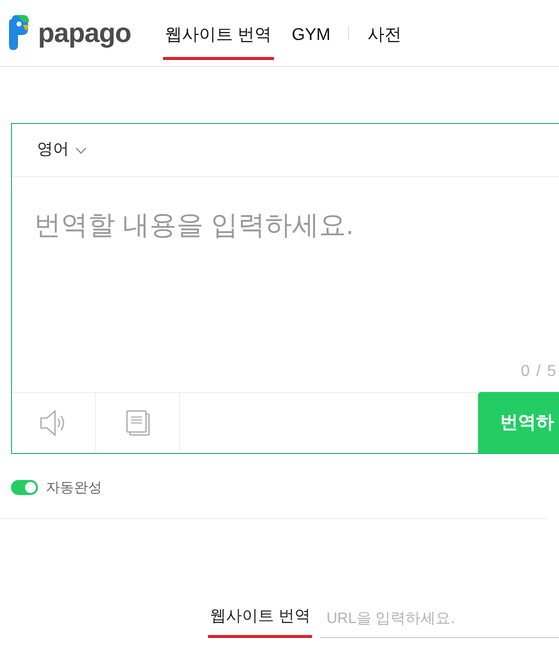 This screenshot has width=559, height=655. Describe the element at coordinates (384, 33) in the screenshot. I see `nav-tab: 사전` at that location.